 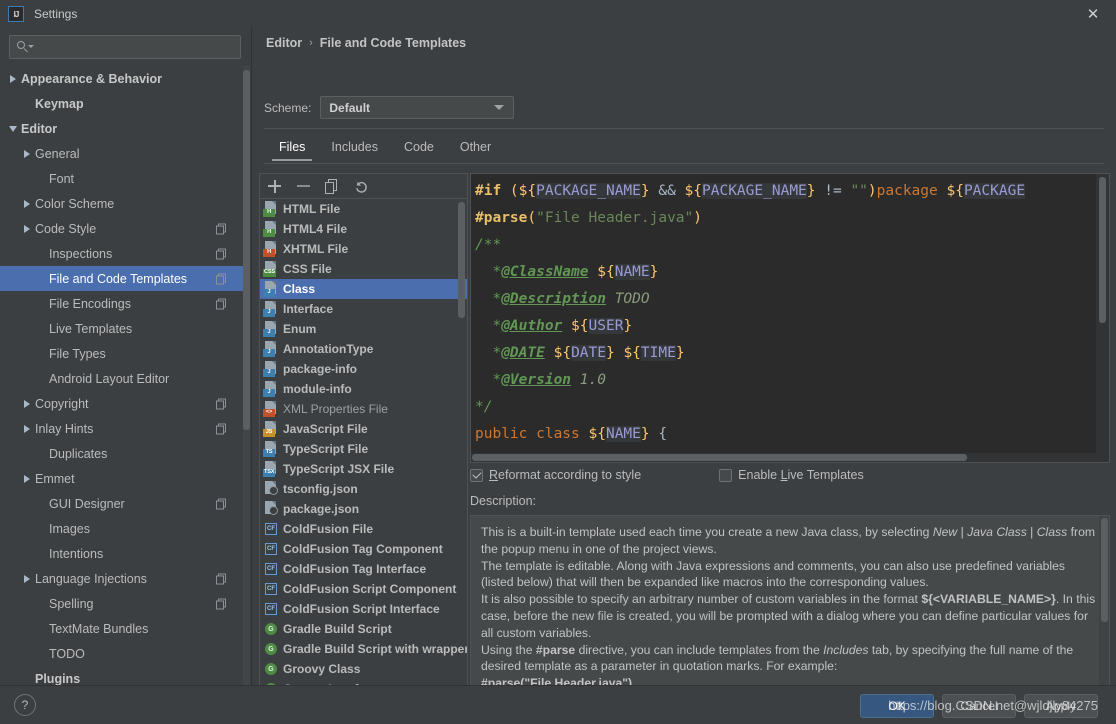 I want to click on sidebar-item-textmate-bundles: TextMate Bundles, so click(x=121, y=628).